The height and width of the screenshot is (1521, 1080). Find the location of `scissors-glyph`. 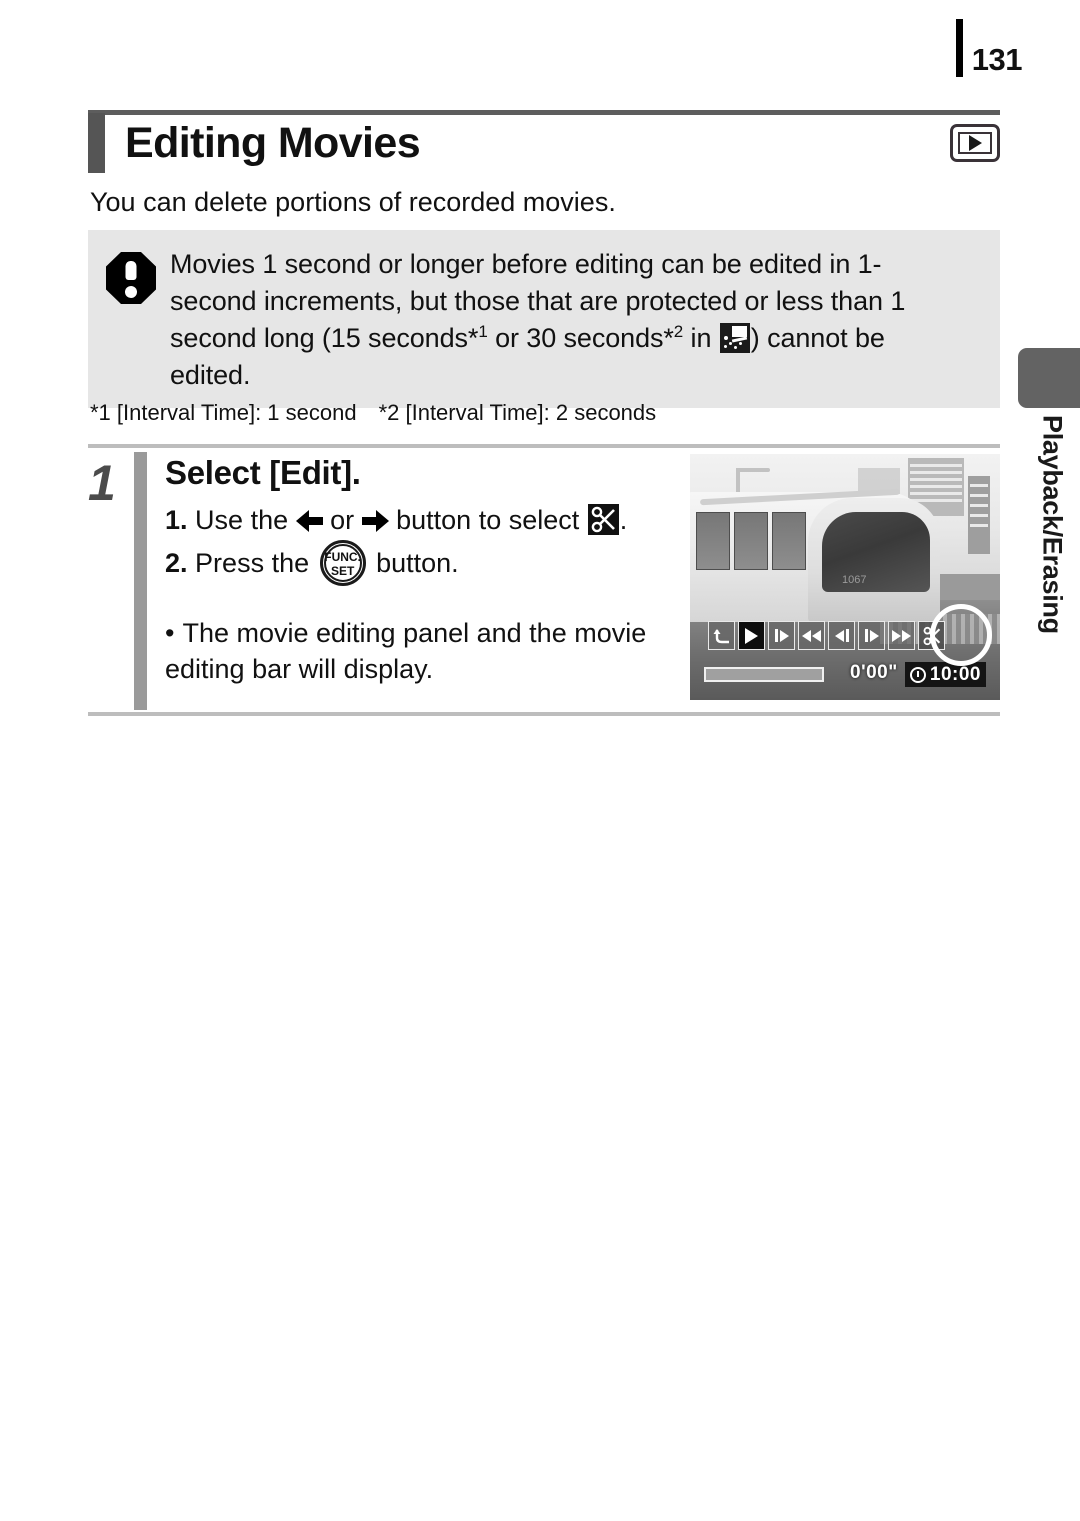

scissors-glyph is located at coordinates (603, 519).